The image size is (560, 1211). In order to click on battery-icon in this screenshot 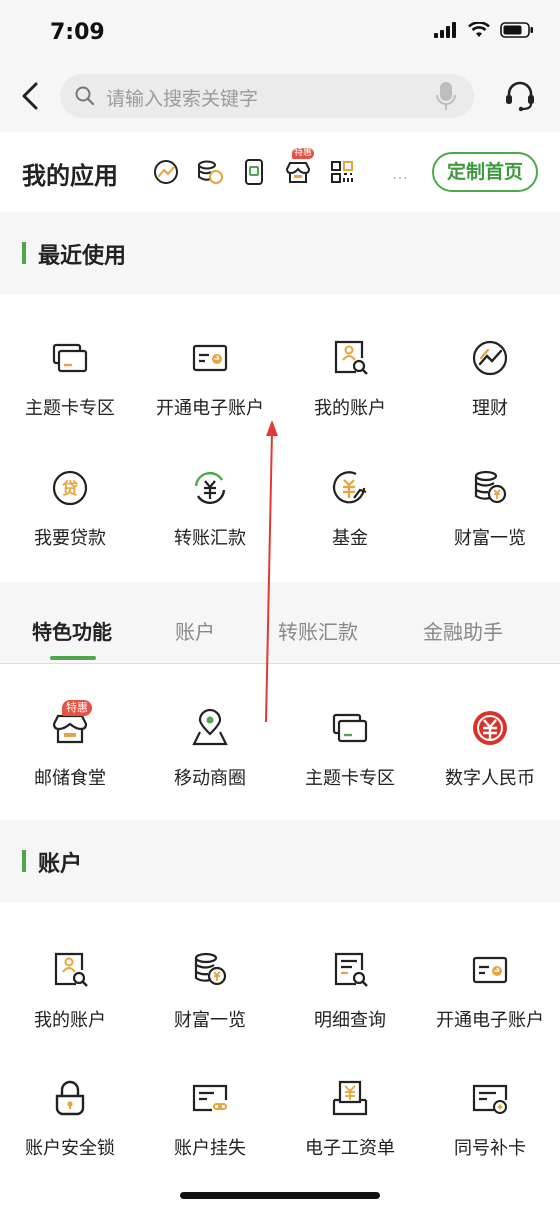, I will do `click(516, 30)`.